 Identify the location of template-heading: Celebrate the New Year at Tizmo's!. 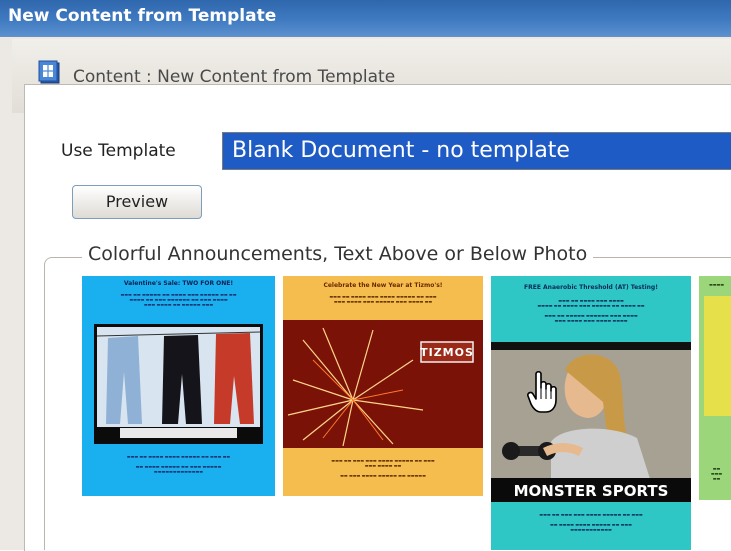
(383, 285).